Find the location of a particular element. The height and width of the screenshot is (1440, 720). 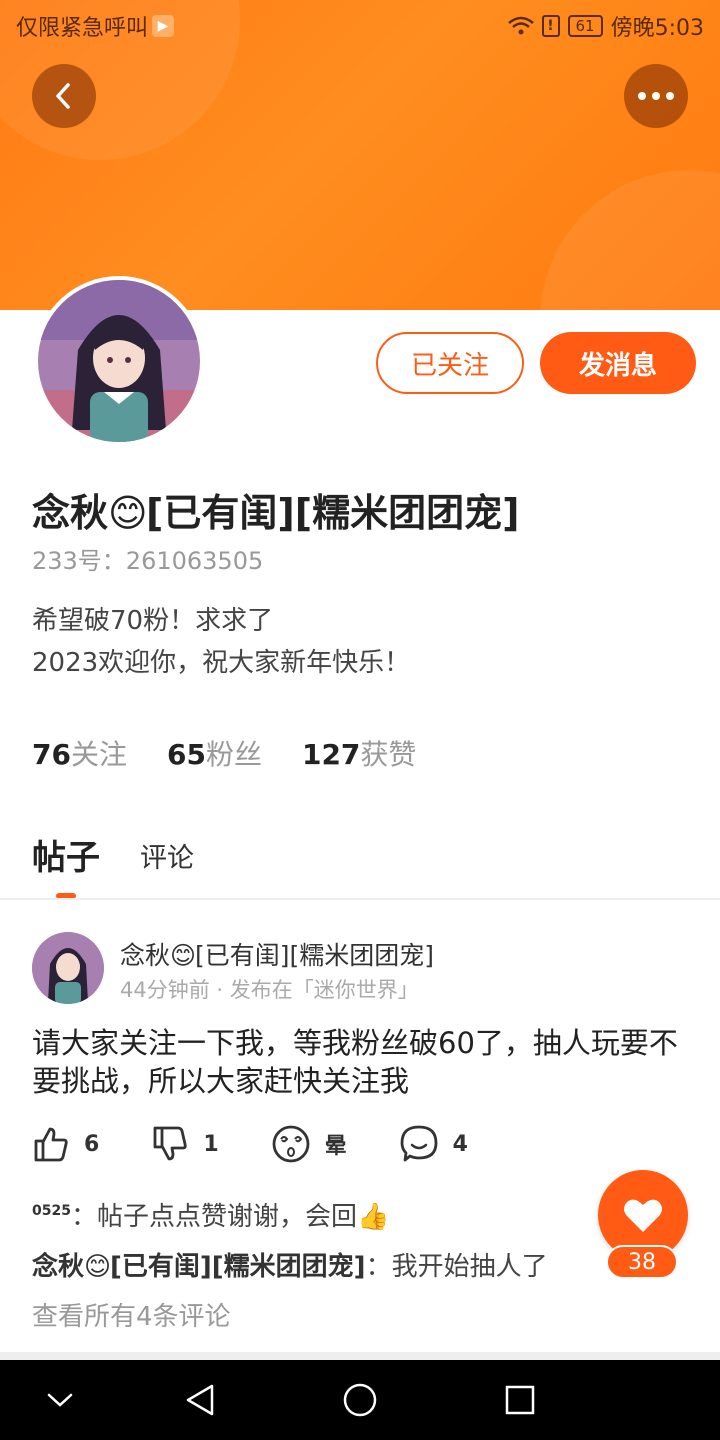

profile-username: 念秋😊[已有闺][糯米团团宠] is located at coordinates (276, 513).